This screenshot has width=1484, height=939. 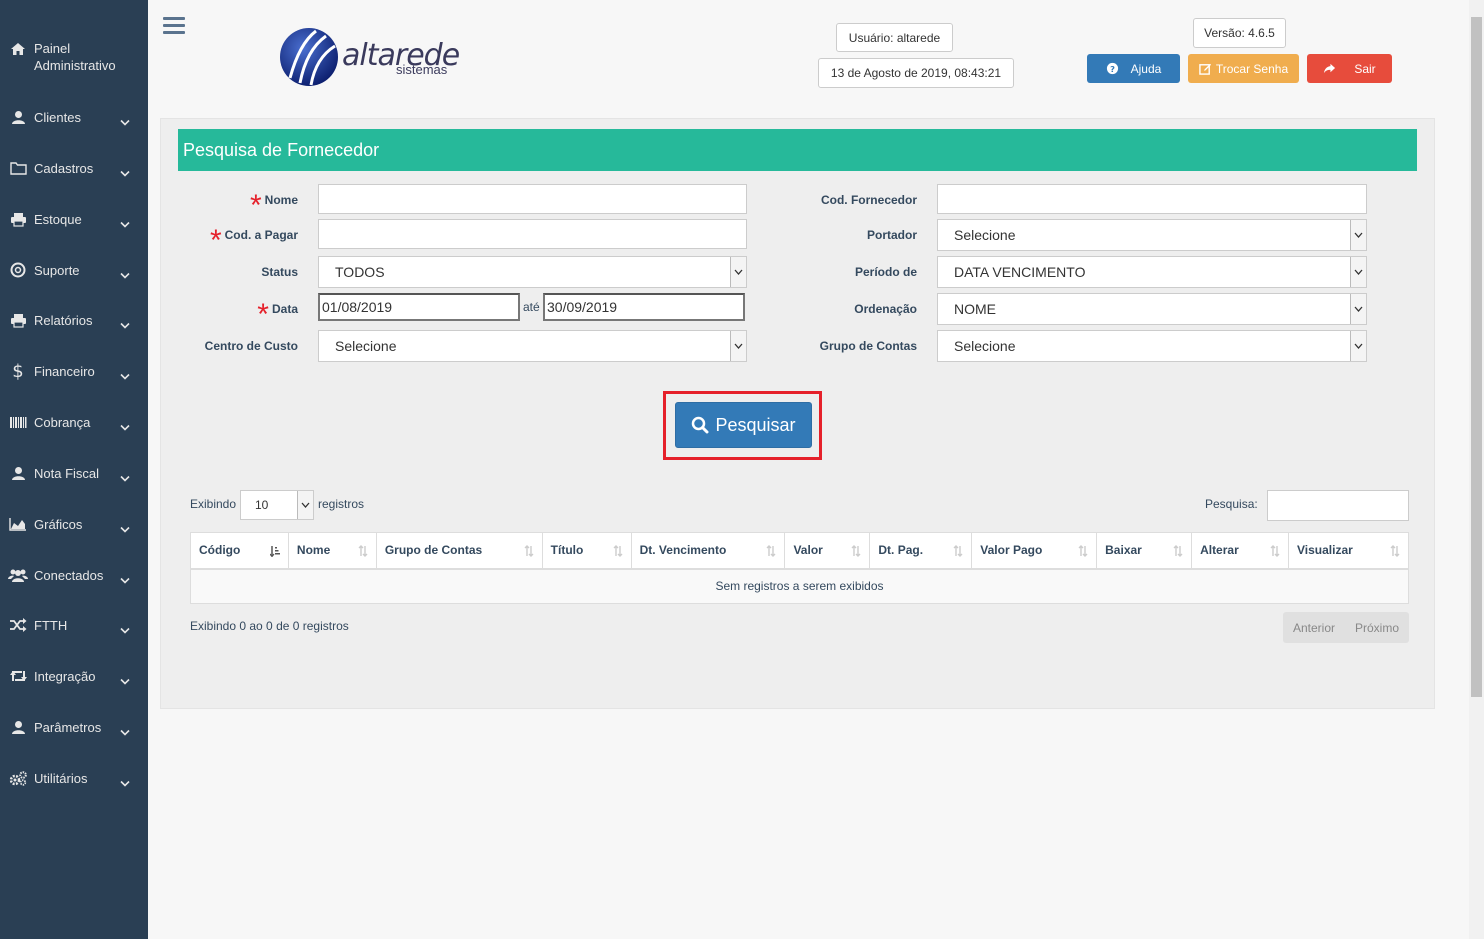 What do you see at coordinates (532, 199) in the screenshot?
I see `nome-input` at bounding box center [532, 199].